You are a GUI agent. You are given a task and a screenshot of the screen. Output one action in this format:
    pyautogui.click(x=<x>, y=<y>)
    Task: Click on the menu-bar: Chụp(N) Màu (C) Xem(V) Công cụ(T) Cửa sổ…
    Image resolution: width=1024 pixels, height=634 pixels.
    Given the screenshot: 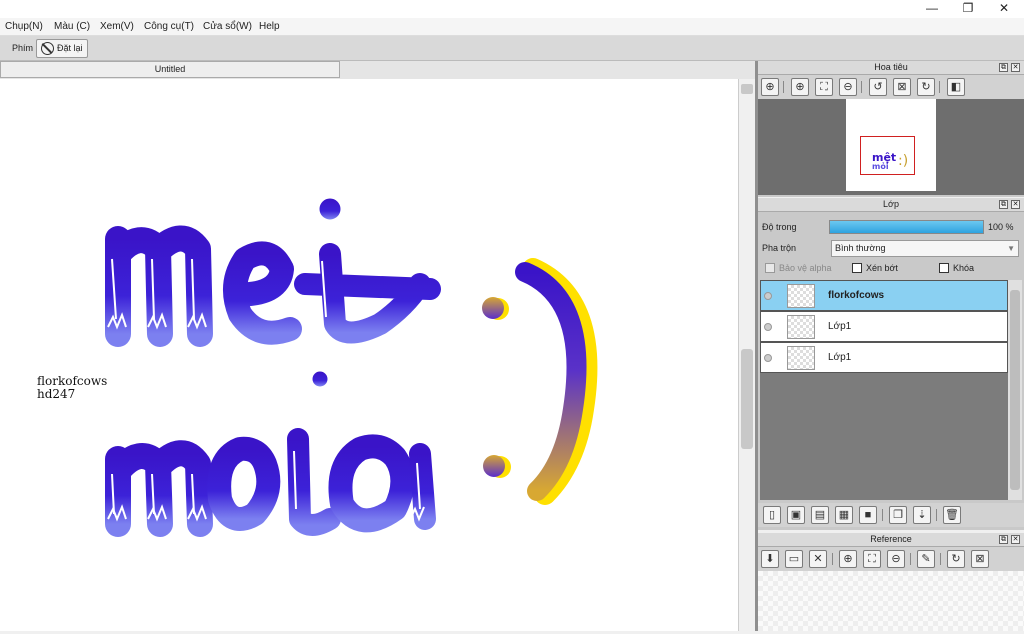 What is the action you would take?
    pyautogui.click(x=512, y=27)
    